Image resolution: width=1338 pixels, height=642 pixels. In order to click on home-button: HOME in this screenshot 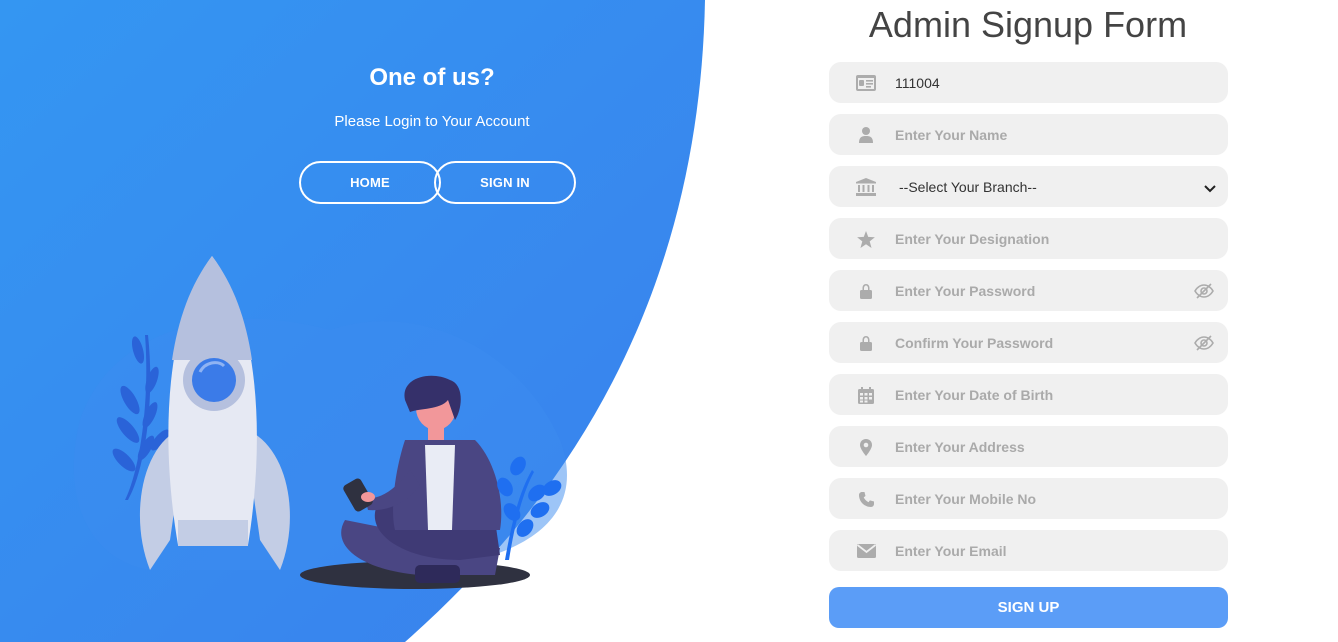, I will do `click(370, 182)`.